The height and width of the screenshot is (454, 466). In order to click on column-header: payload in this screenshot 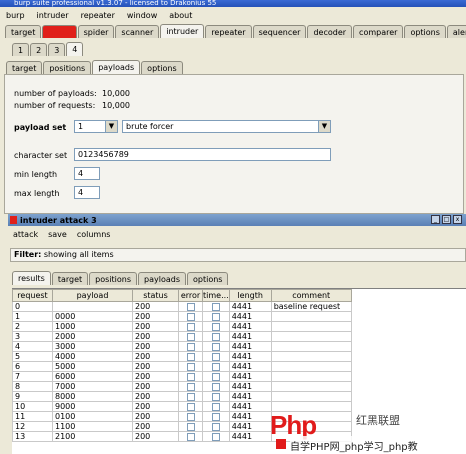, I will do `click(92, 295)`.